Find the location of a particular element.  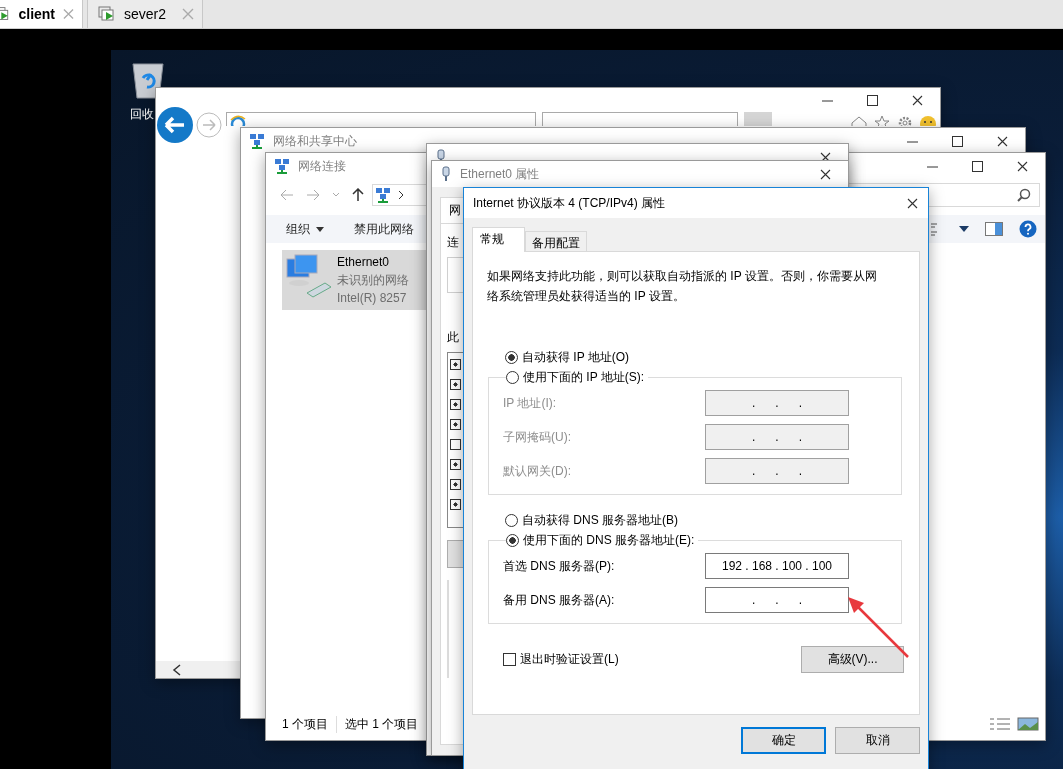

search-icon is located at coordinates (1024, 195).